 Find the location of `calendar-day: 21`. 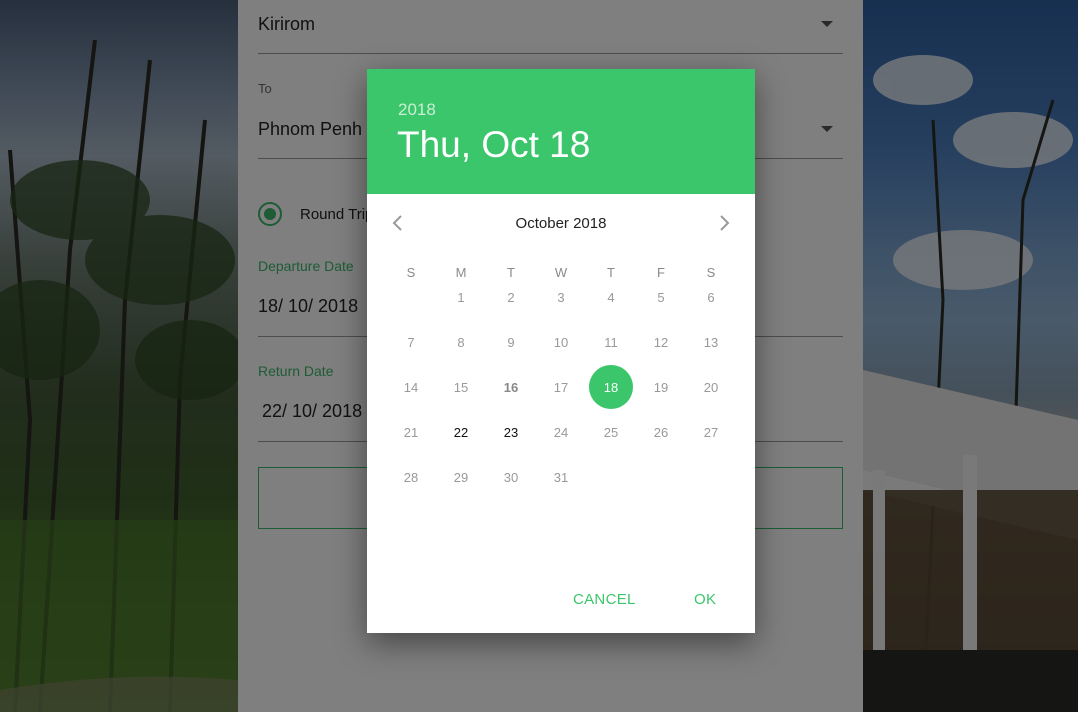

calendar-day: 21 is located at coordinates (411, 432).